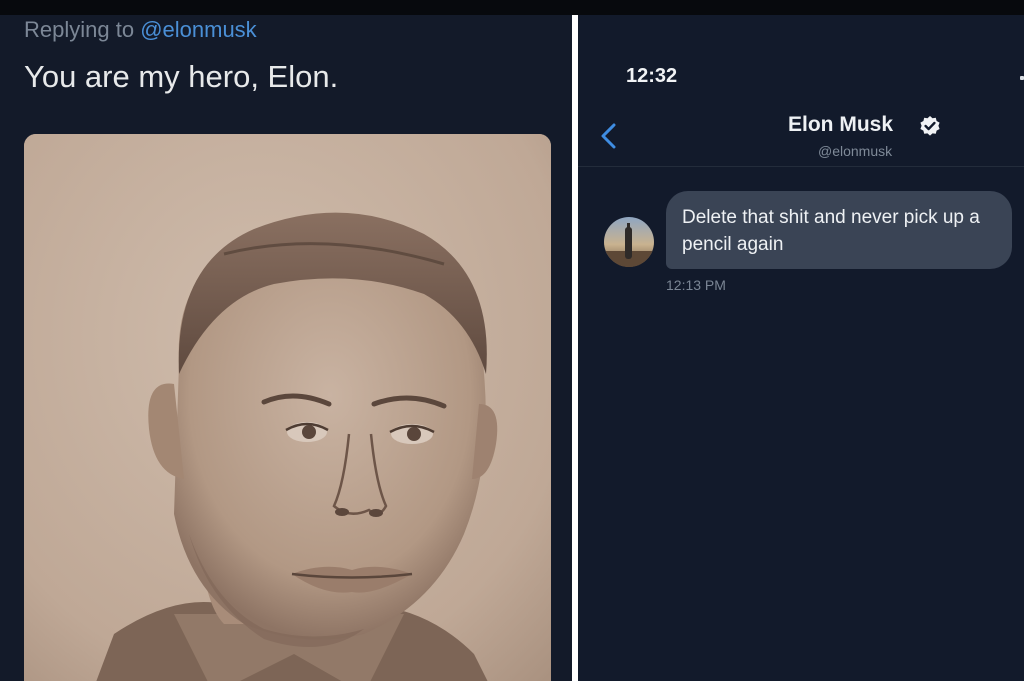 Image resolution: width=1024 pixels, height=681 pixels. What do you see at coordinates (801, 166) in the screenshot?
I see `header-divider` at bounding box center [801, 166].